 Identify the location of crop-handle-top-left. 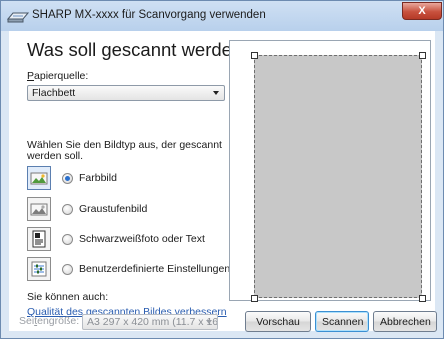
(254, 55).